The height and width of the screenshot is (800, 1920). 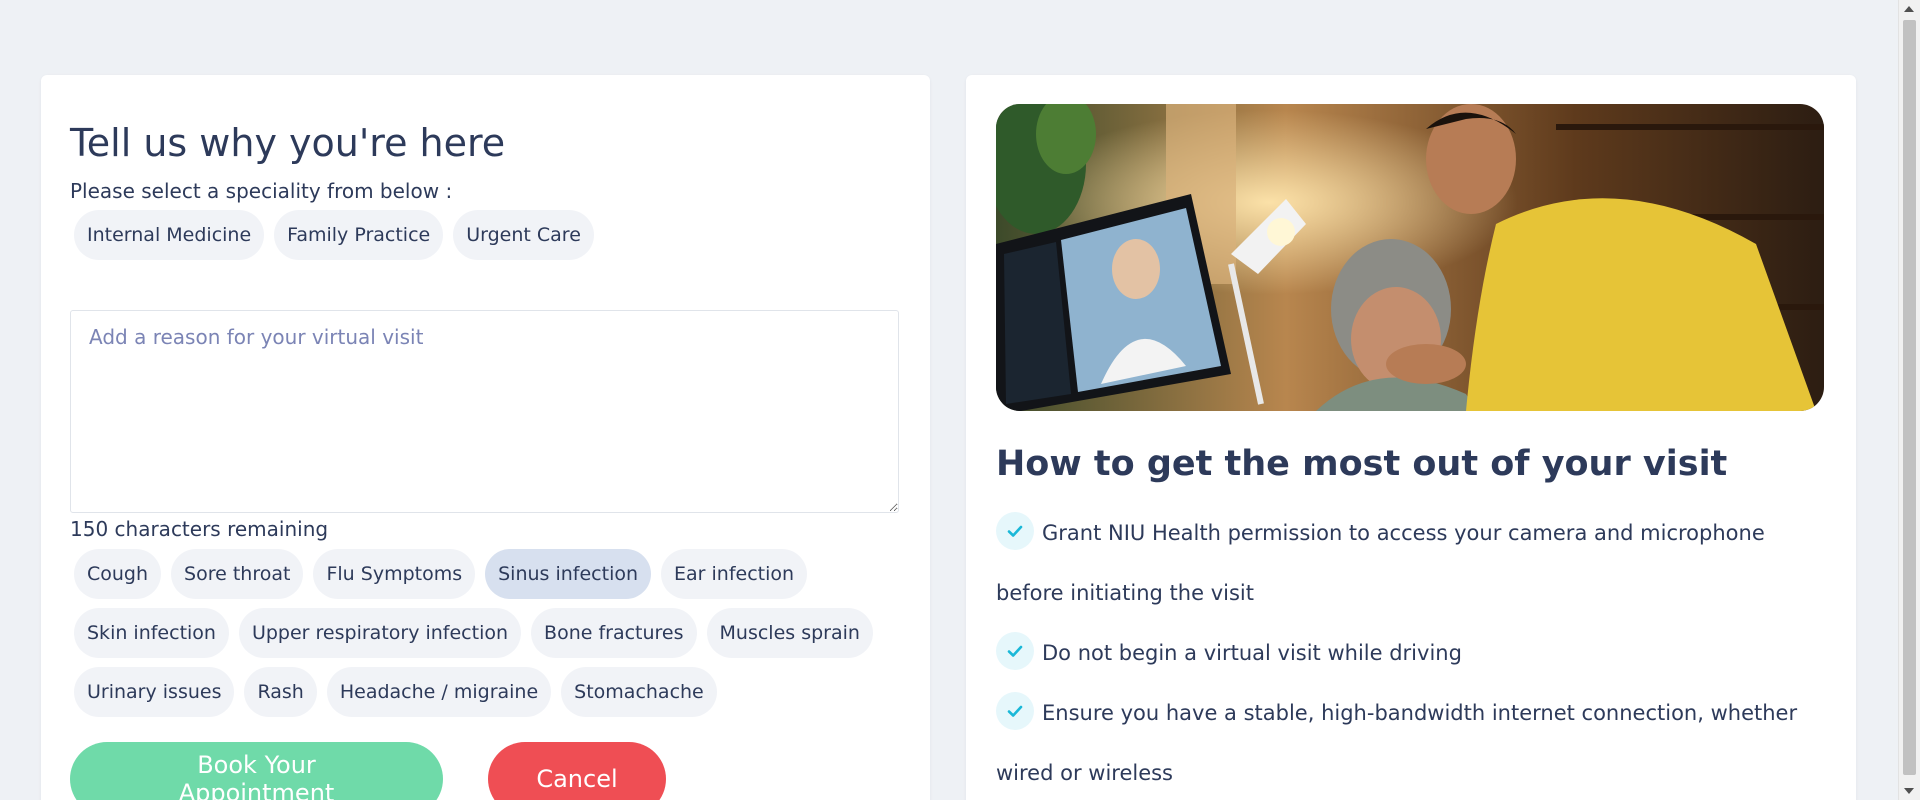 What do you see at coordinates (1362, 464) in the screenshot?
I see `tips-title: How to get the most out of your visit` at bounding box center [1362, 464].